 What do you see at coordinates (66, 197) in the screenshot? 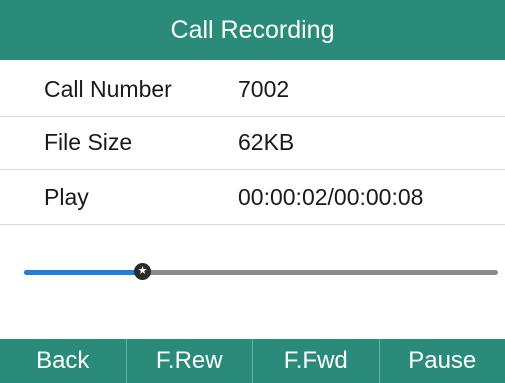
I see `field-label-play: Play` at bounding box center [66, 197].